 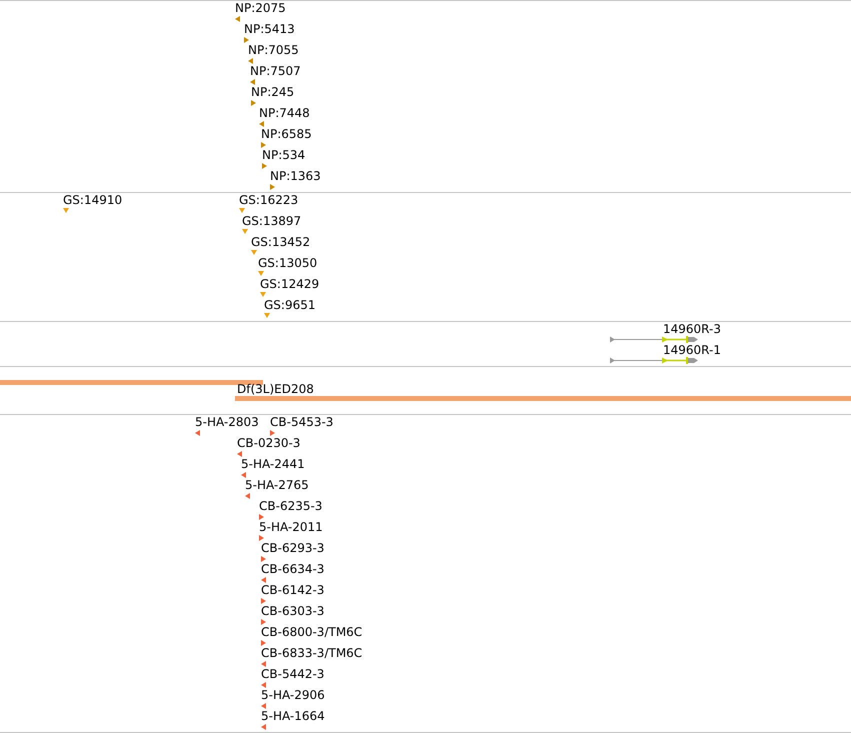 What do you see at coordinates (275, 389) in the screenshot?
I see `deficiency-label: Df(3L)ED208` at bounding box center [275, 389].